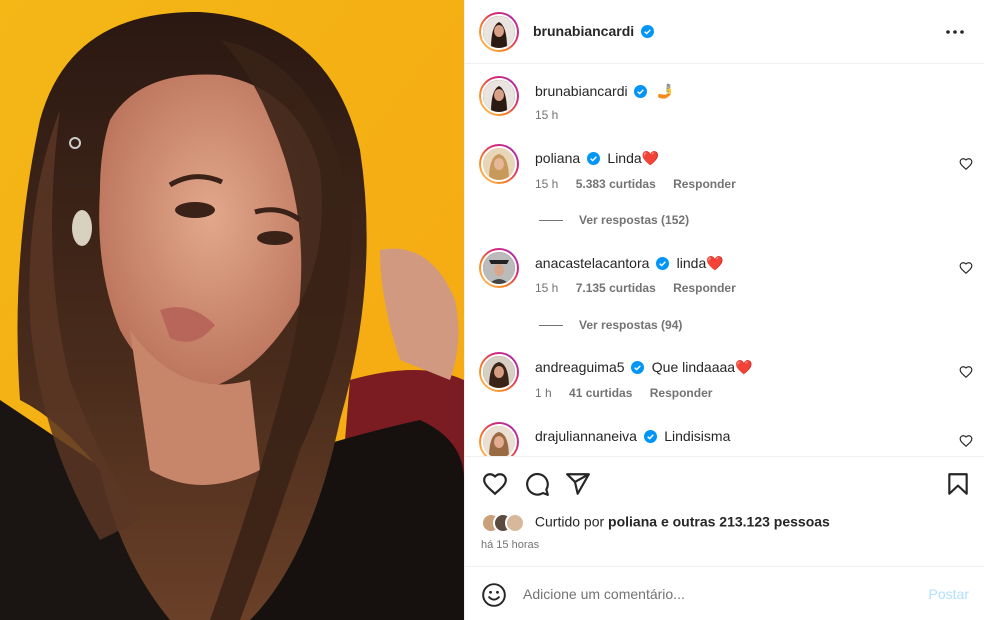 This screenshot has height=620, width=984. I want to click on caption-line: brunabiancardi 🤳, so click(604, 91).